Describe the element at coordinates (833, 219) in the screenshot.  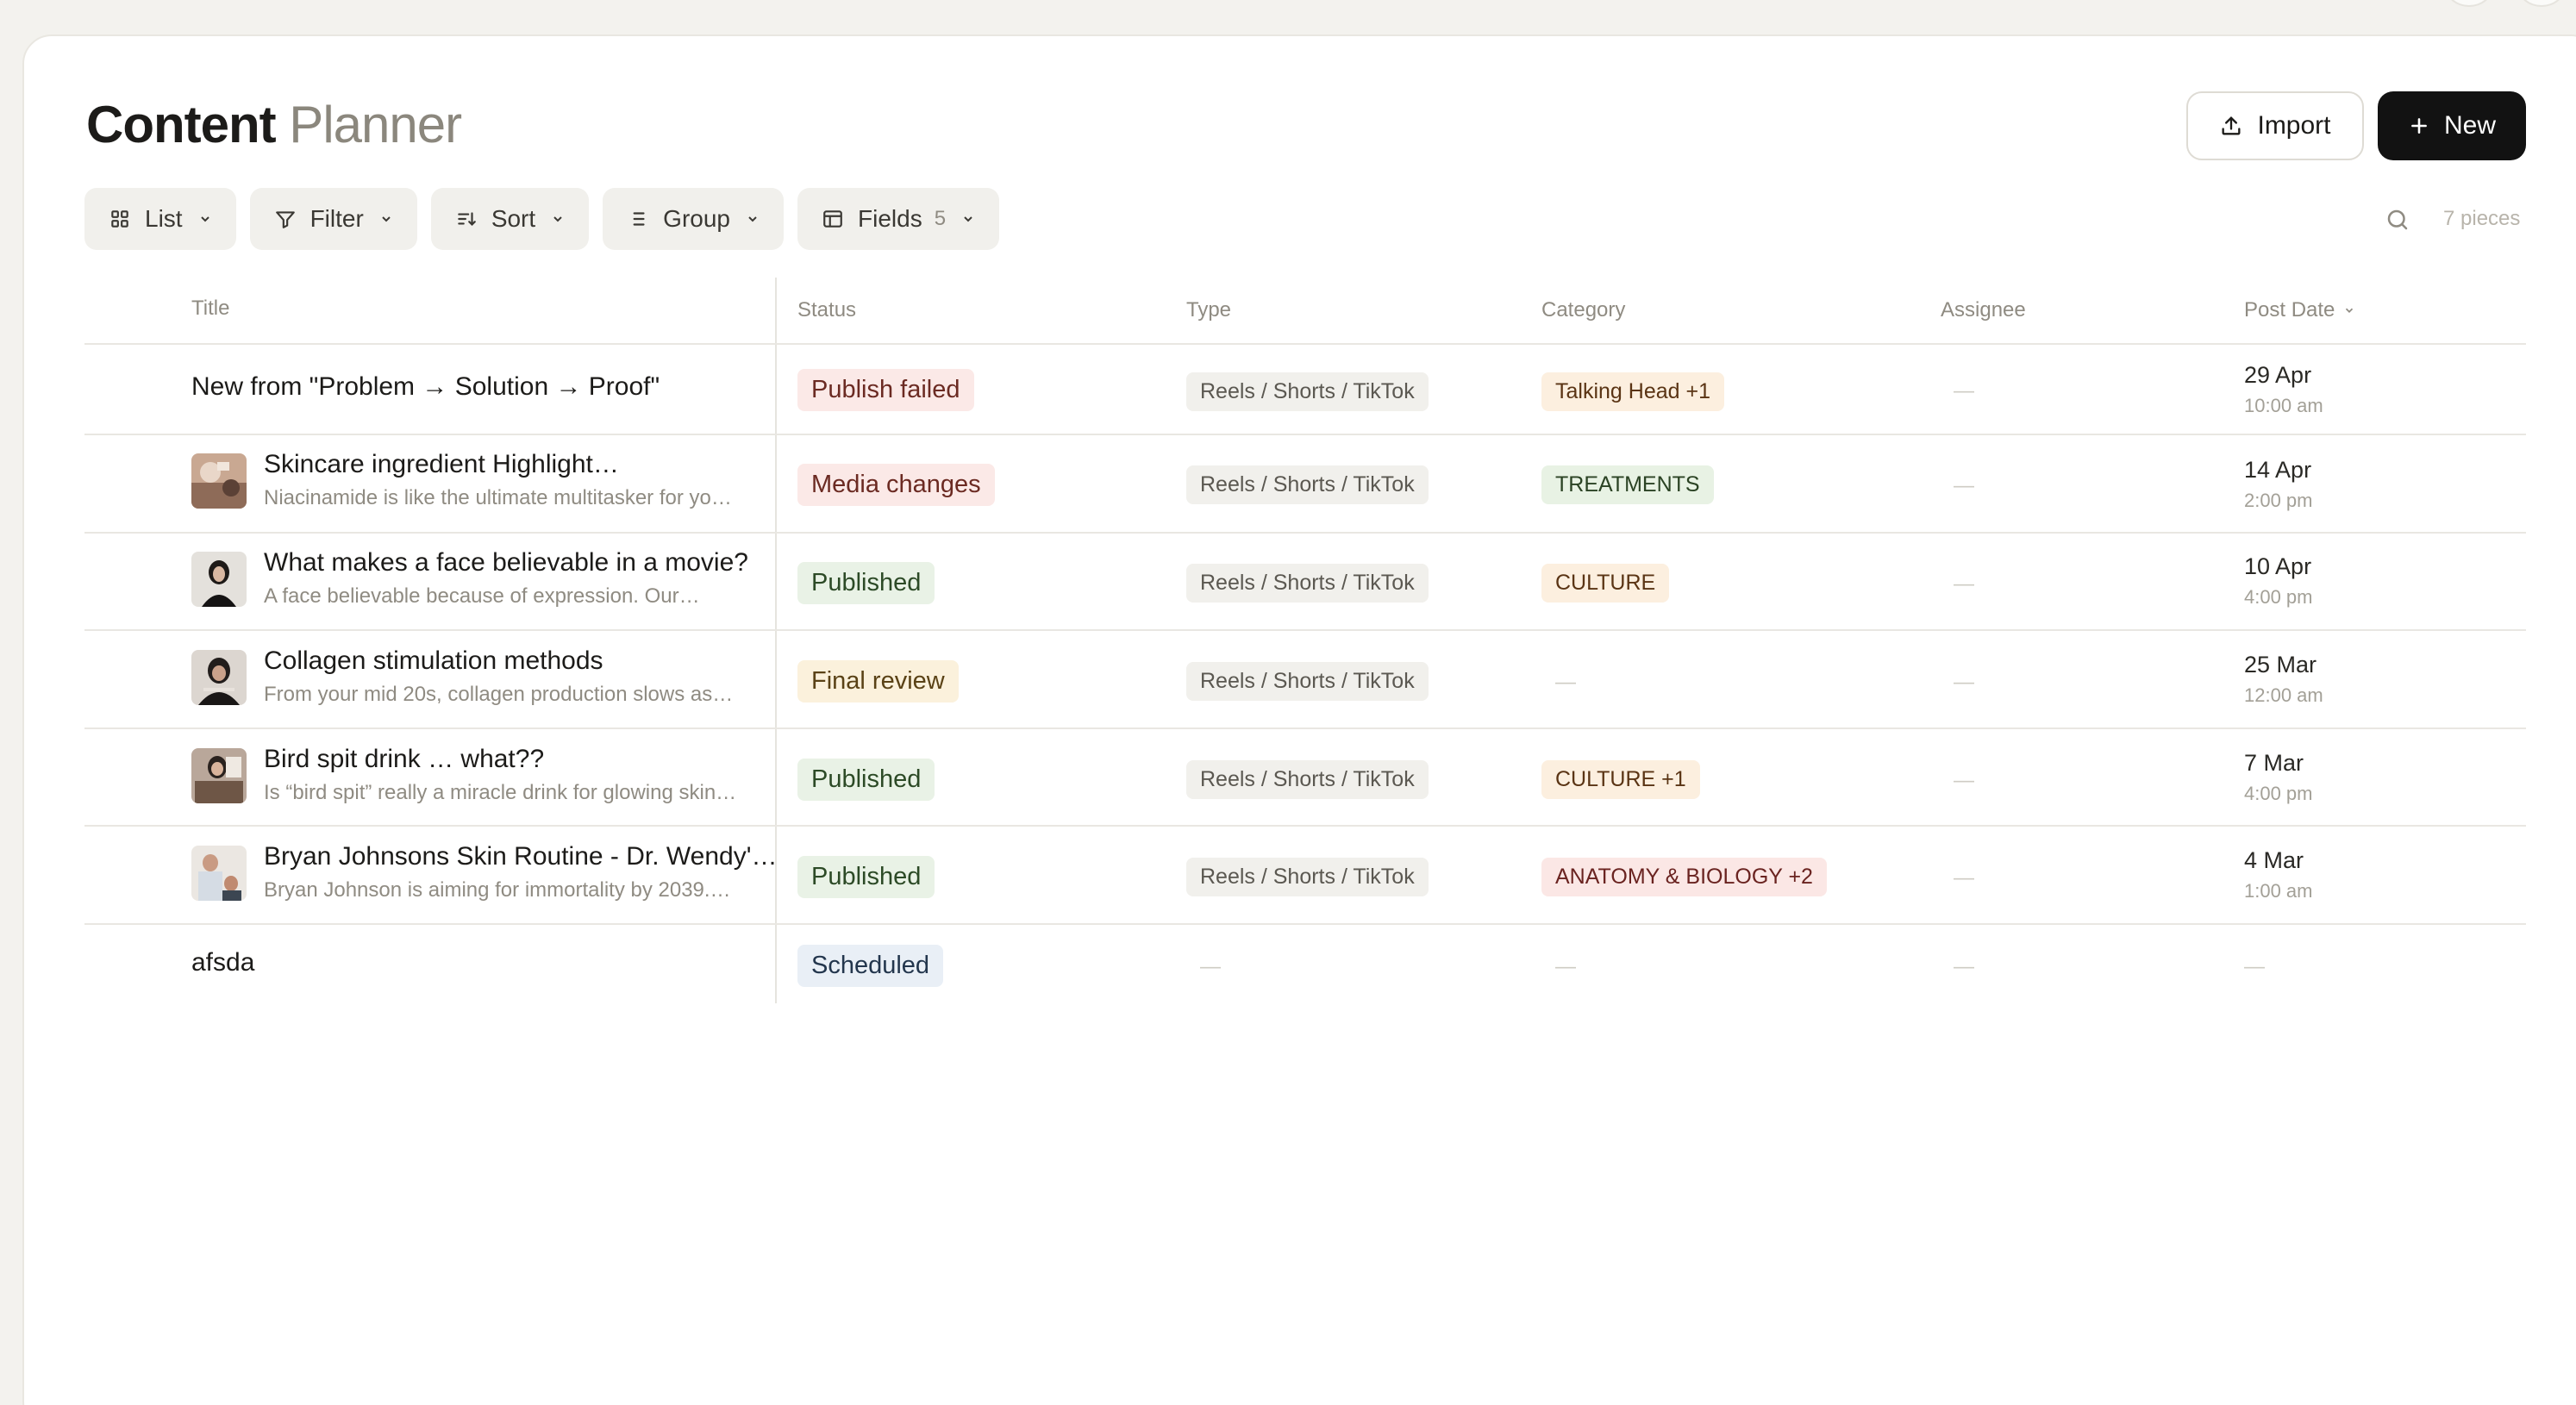
I see `table-icon` at that location.